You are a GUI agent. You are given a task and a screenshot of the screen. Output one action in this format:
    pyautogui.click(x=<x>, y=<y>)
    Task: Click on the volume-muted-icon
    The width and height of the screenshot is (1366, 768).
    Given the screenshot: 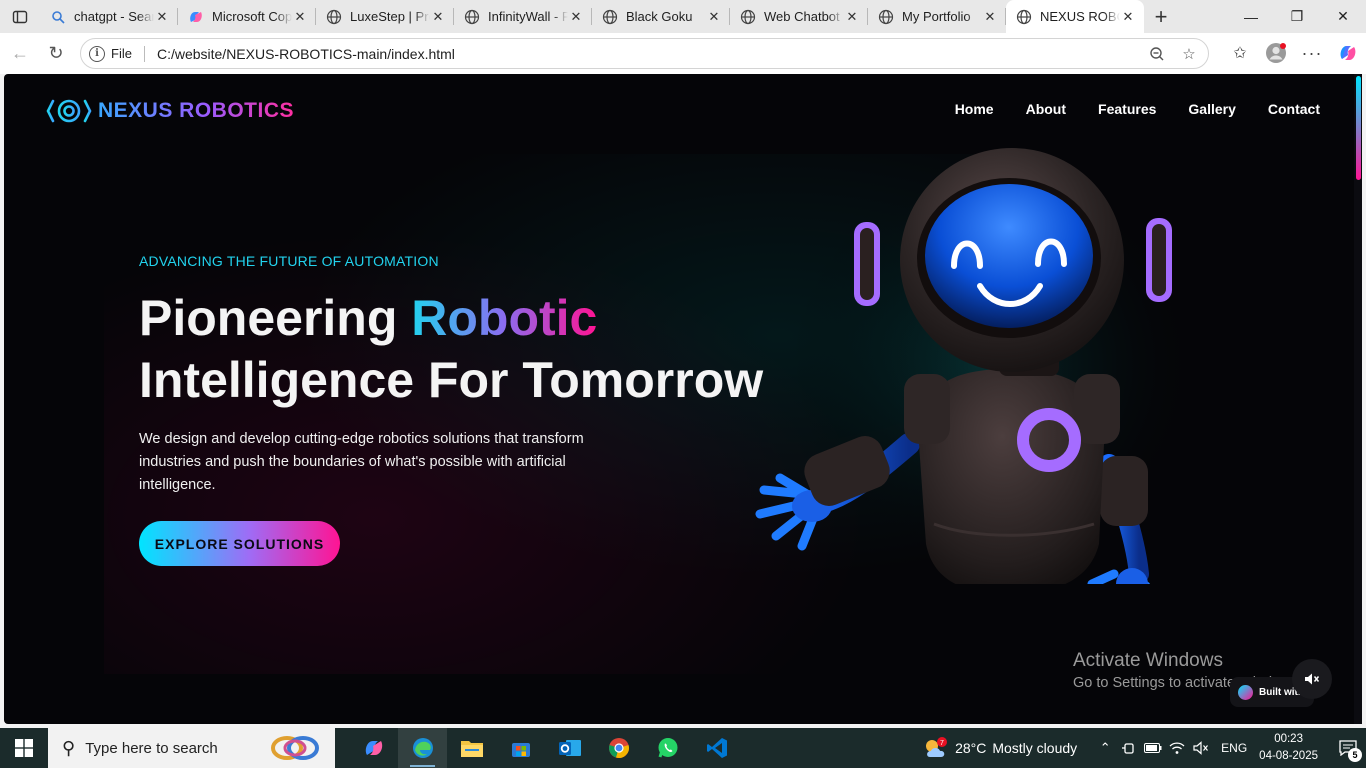 What is the action you would take?
    pyautogui.click(x=1201, y=748)
    